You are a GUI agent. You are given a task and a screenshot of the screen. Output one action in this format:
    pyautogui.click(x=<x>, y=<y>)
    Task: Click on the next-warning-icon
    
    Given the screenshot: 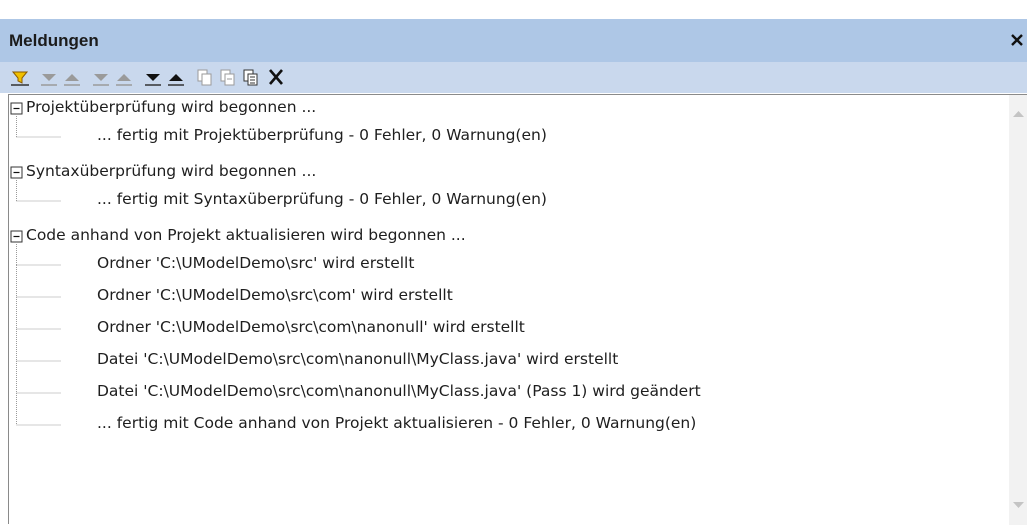 What is the action you would take?
    pyautogui.click(x=101, y=77)
    